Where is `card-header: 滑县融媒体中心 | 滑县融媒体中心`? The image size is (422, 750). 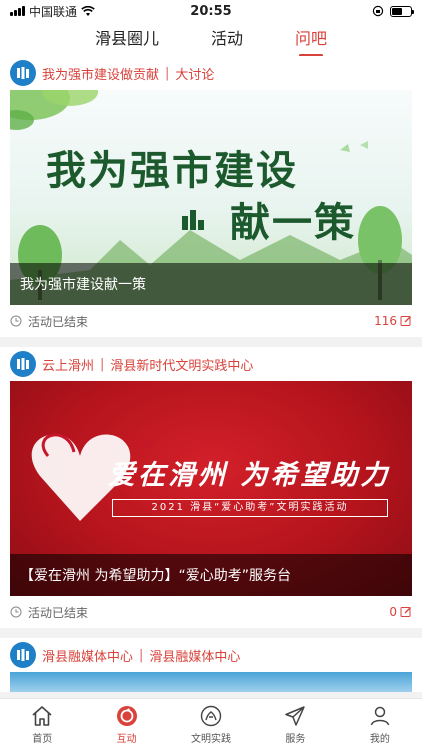
card-header: 滑县融媒体中心 | 滑县融媒体中心 is located at coordinates (211, 655).